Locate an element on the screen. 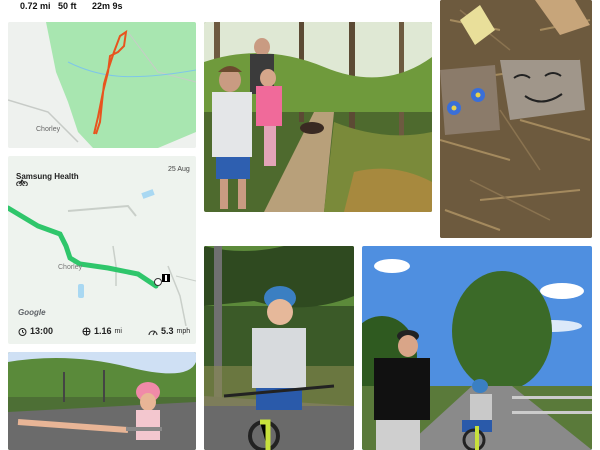 This screenshot has width=600, height=450. health-place-label: Chorley is located at coordinates (70, 267).